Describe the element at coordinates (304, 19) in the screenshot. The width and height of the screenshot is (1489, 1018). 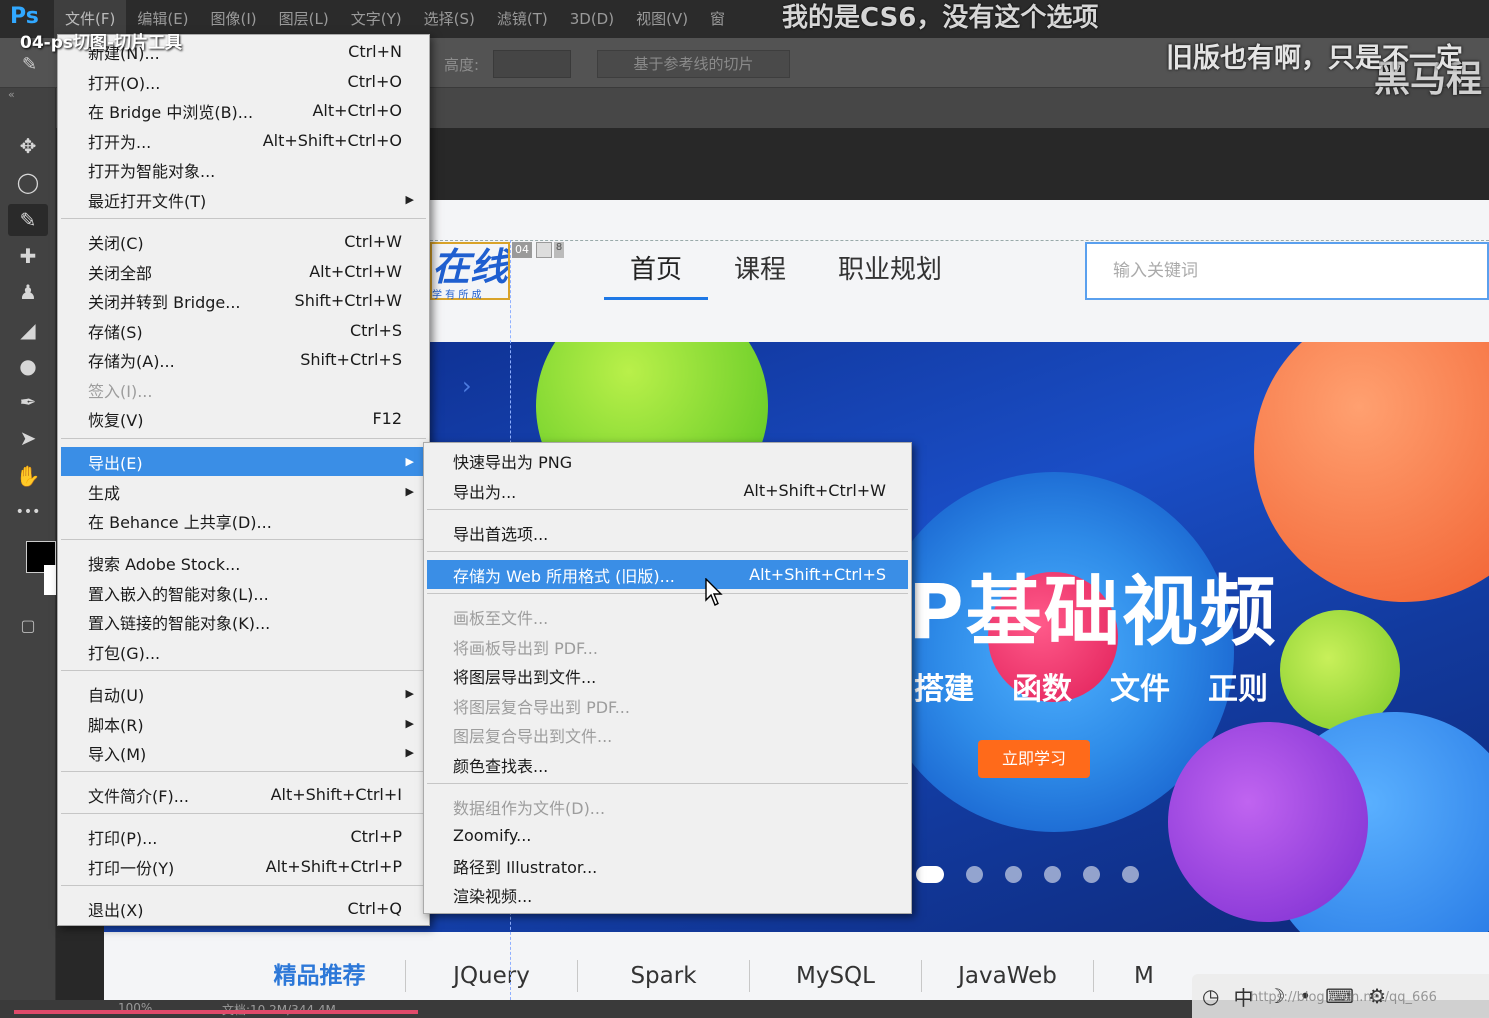
I see `menu-layer: 图层(L)` at that location.